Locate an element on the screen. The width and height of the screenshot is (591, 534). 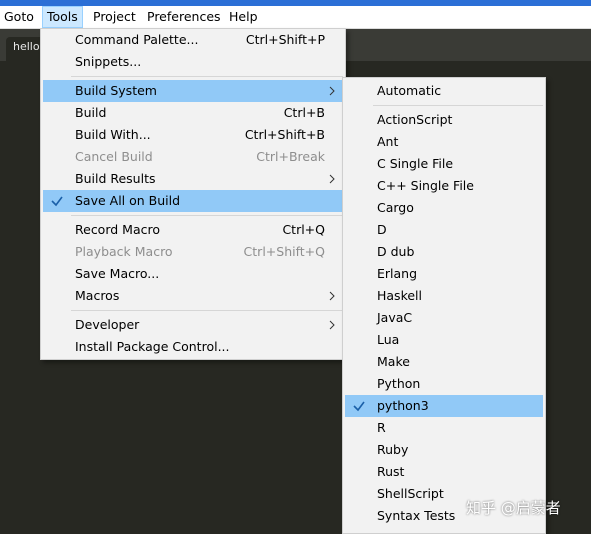
build-system-item-rust: Rust is located at coordinates (444, 472).